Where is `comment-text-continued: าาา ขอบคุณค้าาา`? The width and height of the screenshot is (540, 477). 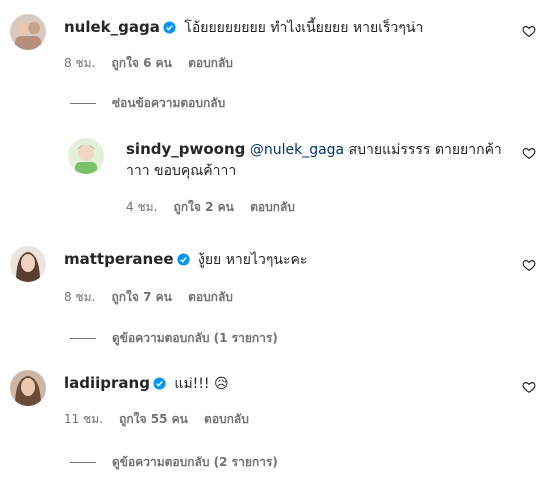
comment-text-continued: าาา ขอบคุณค้าาา is located at coordinates (181, 171).